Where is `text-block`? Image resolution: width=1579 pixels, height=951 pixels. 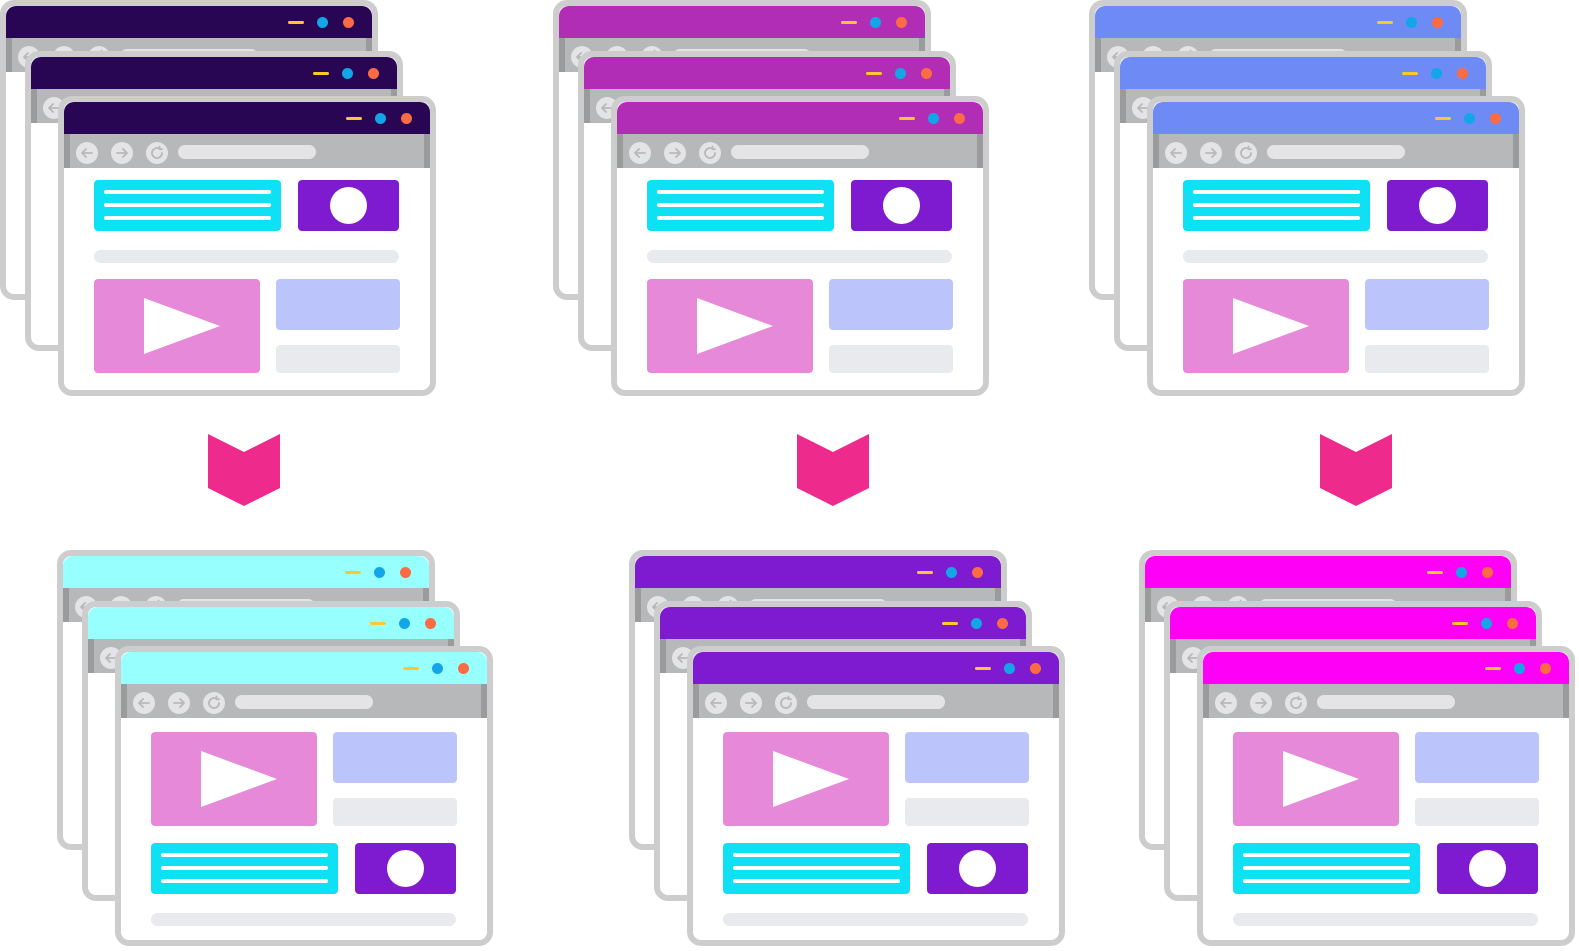 text-block is located at coordinates (244, 868).